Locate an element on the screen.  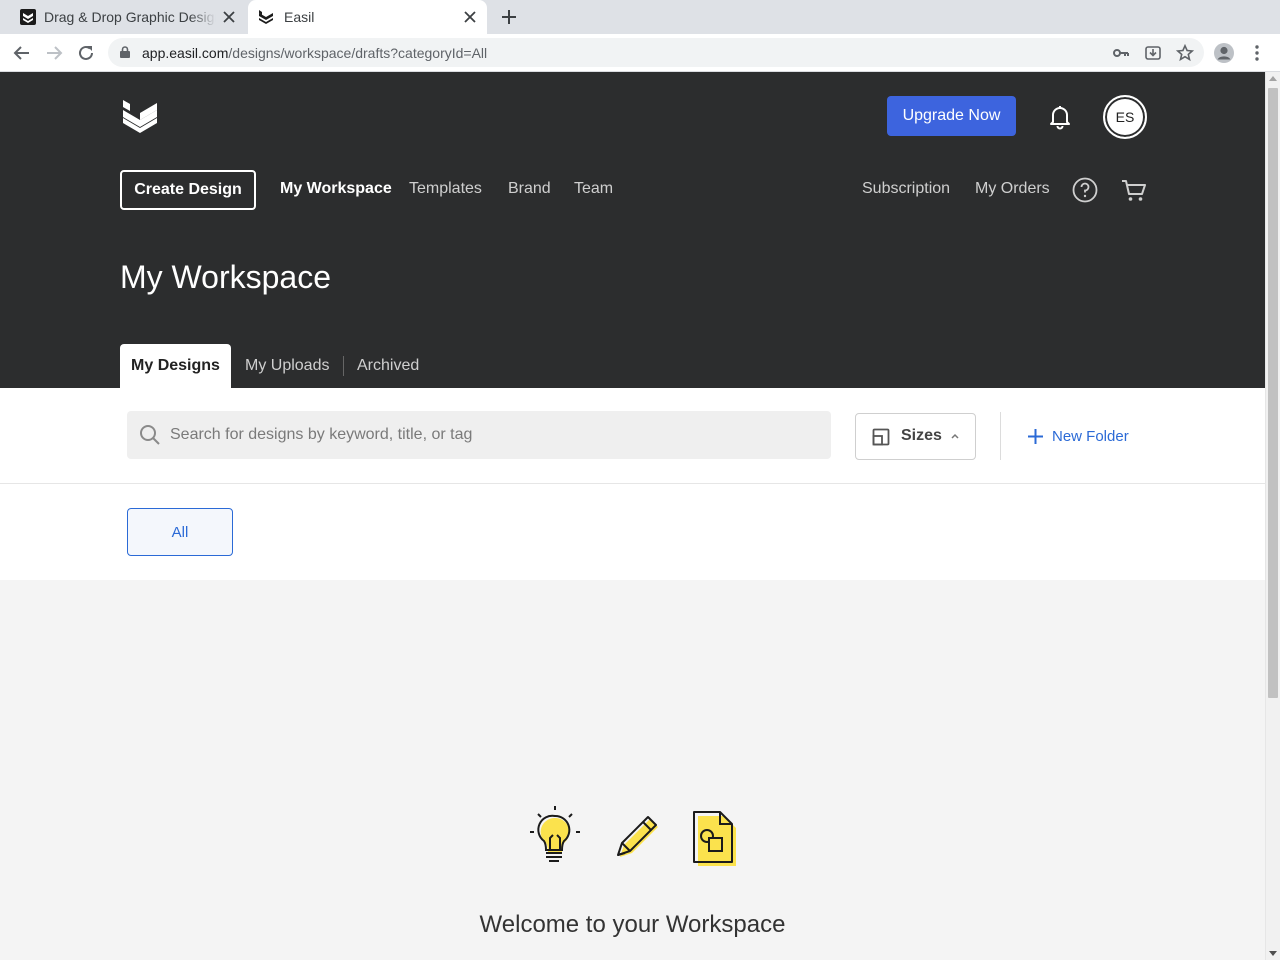
browser-tab: Drag & Drop Graphic Design is located at coordinates (127, 17).